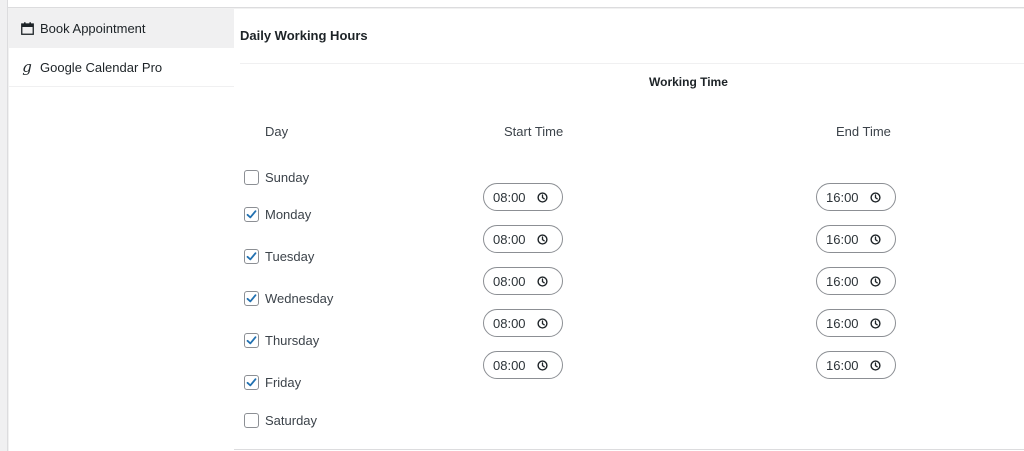 Image resolution: width=1024 pixels, height=451 pixels. I want to click on sidebar-item-label: Book Appointment, so click(93, 28).